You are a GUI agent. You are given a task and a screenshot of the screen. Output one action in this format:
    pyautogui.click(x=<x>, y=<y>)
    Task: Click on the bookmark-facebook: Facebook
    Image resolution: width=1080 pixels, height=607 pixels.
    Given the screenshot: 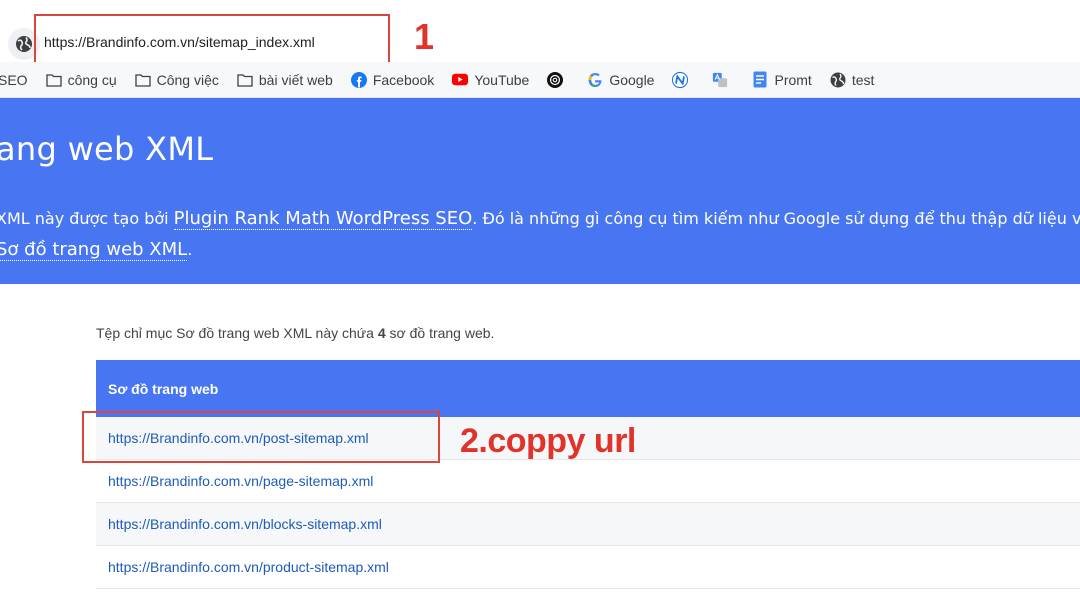 What is the action you would take?
    pyautogui.click(x=392, y=79)
    